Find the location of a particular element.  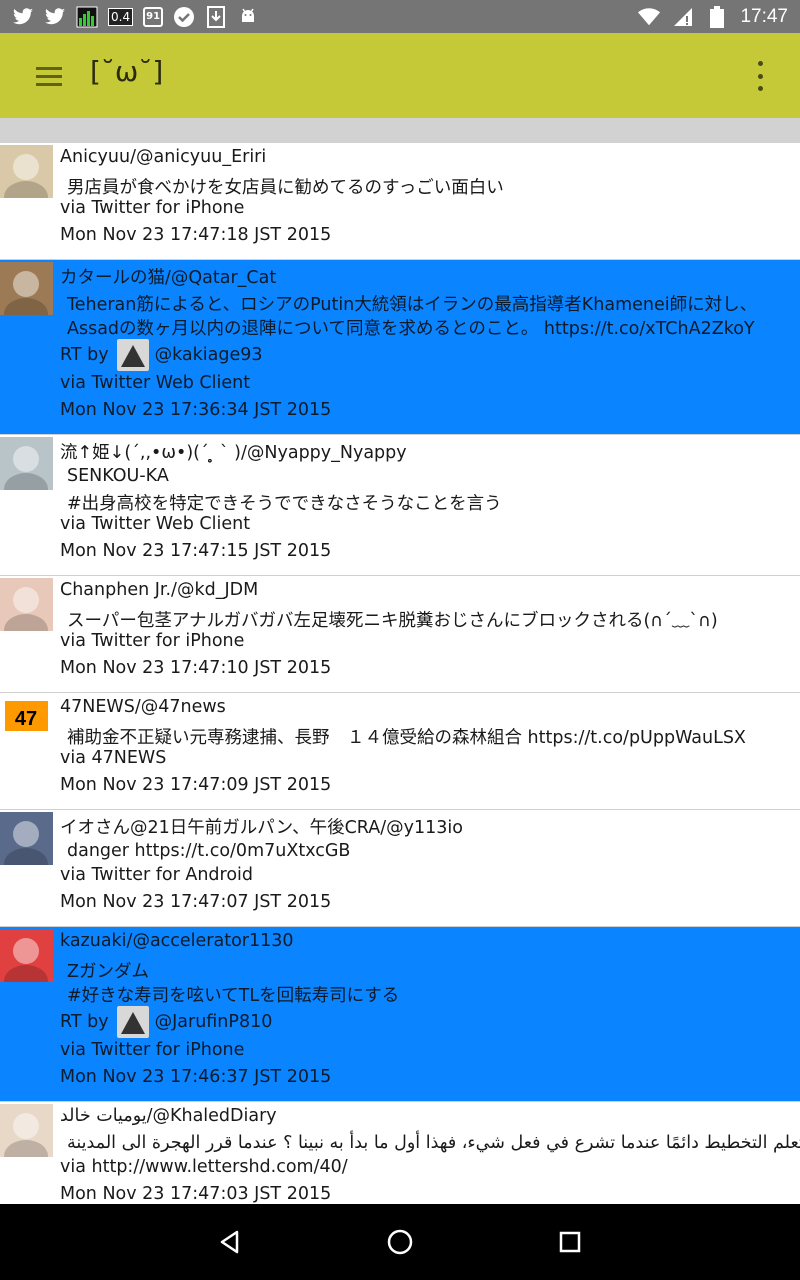

tweet-author: 47NEWS/@47news is located at coordinates (143, 707).